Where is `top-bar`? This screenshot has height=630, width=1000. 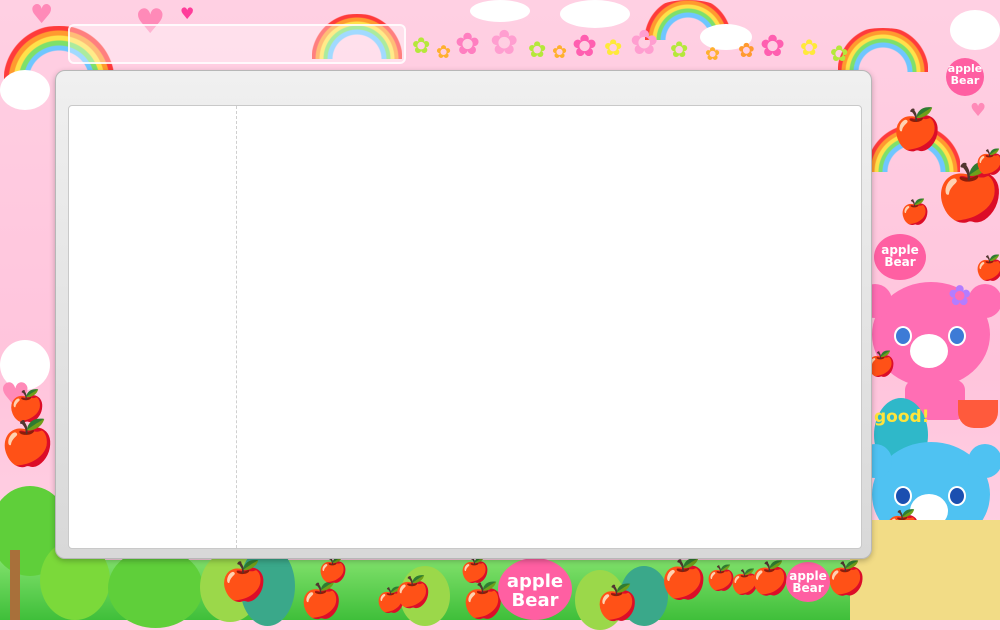 top-bar is located at coordinates (237, 44).